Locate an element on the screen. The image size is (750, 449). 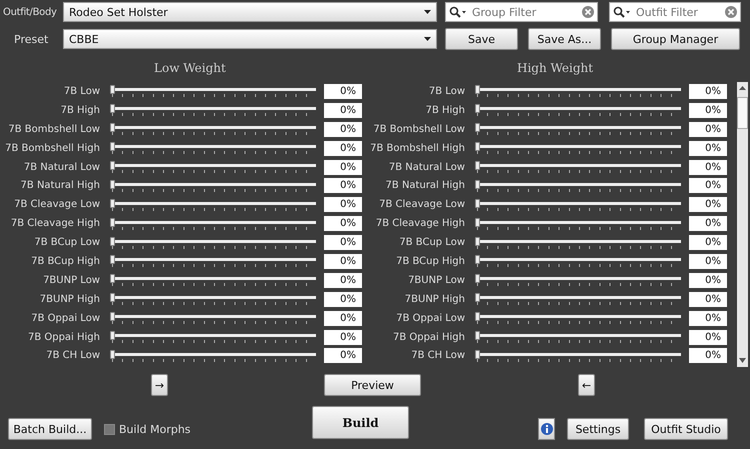
outfit-filter-field: Outfit Filter is located at coordinates (675, 12).